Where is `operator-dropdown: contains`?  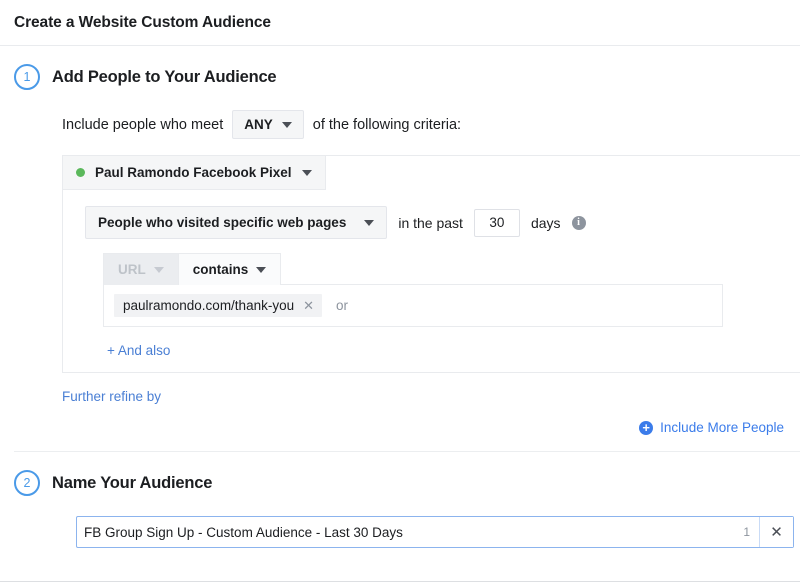
operator-dropdown: contains is located at coordinates (230, 269).